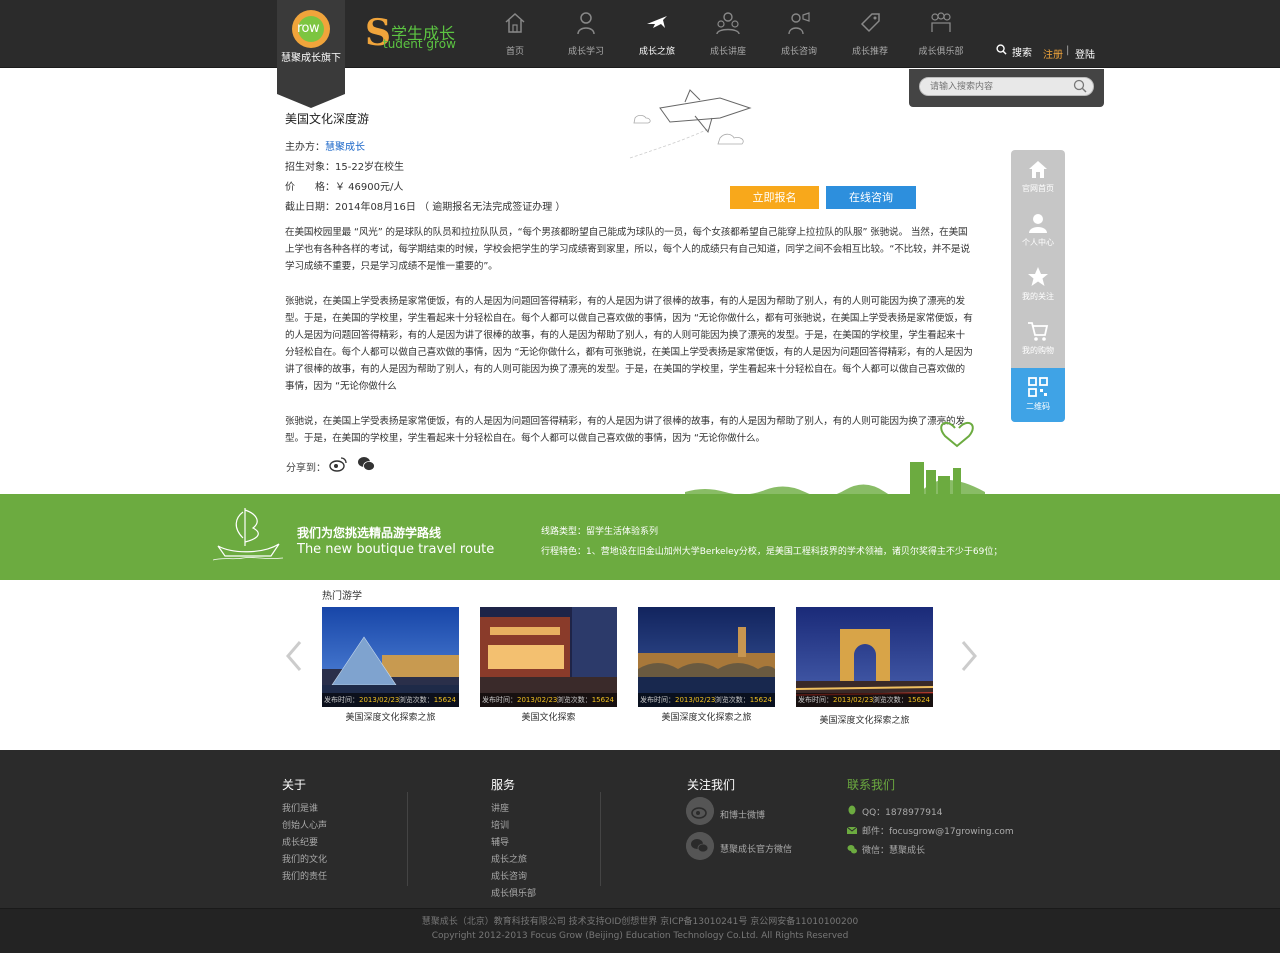  Describe the element at coordinates (306, 468) in the screenshot. I see `share-label: 分享到：` at that location.